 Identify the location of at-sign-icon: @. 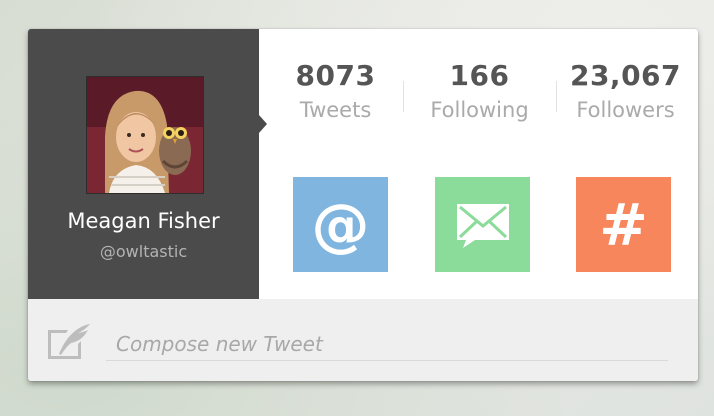
(340, 224).